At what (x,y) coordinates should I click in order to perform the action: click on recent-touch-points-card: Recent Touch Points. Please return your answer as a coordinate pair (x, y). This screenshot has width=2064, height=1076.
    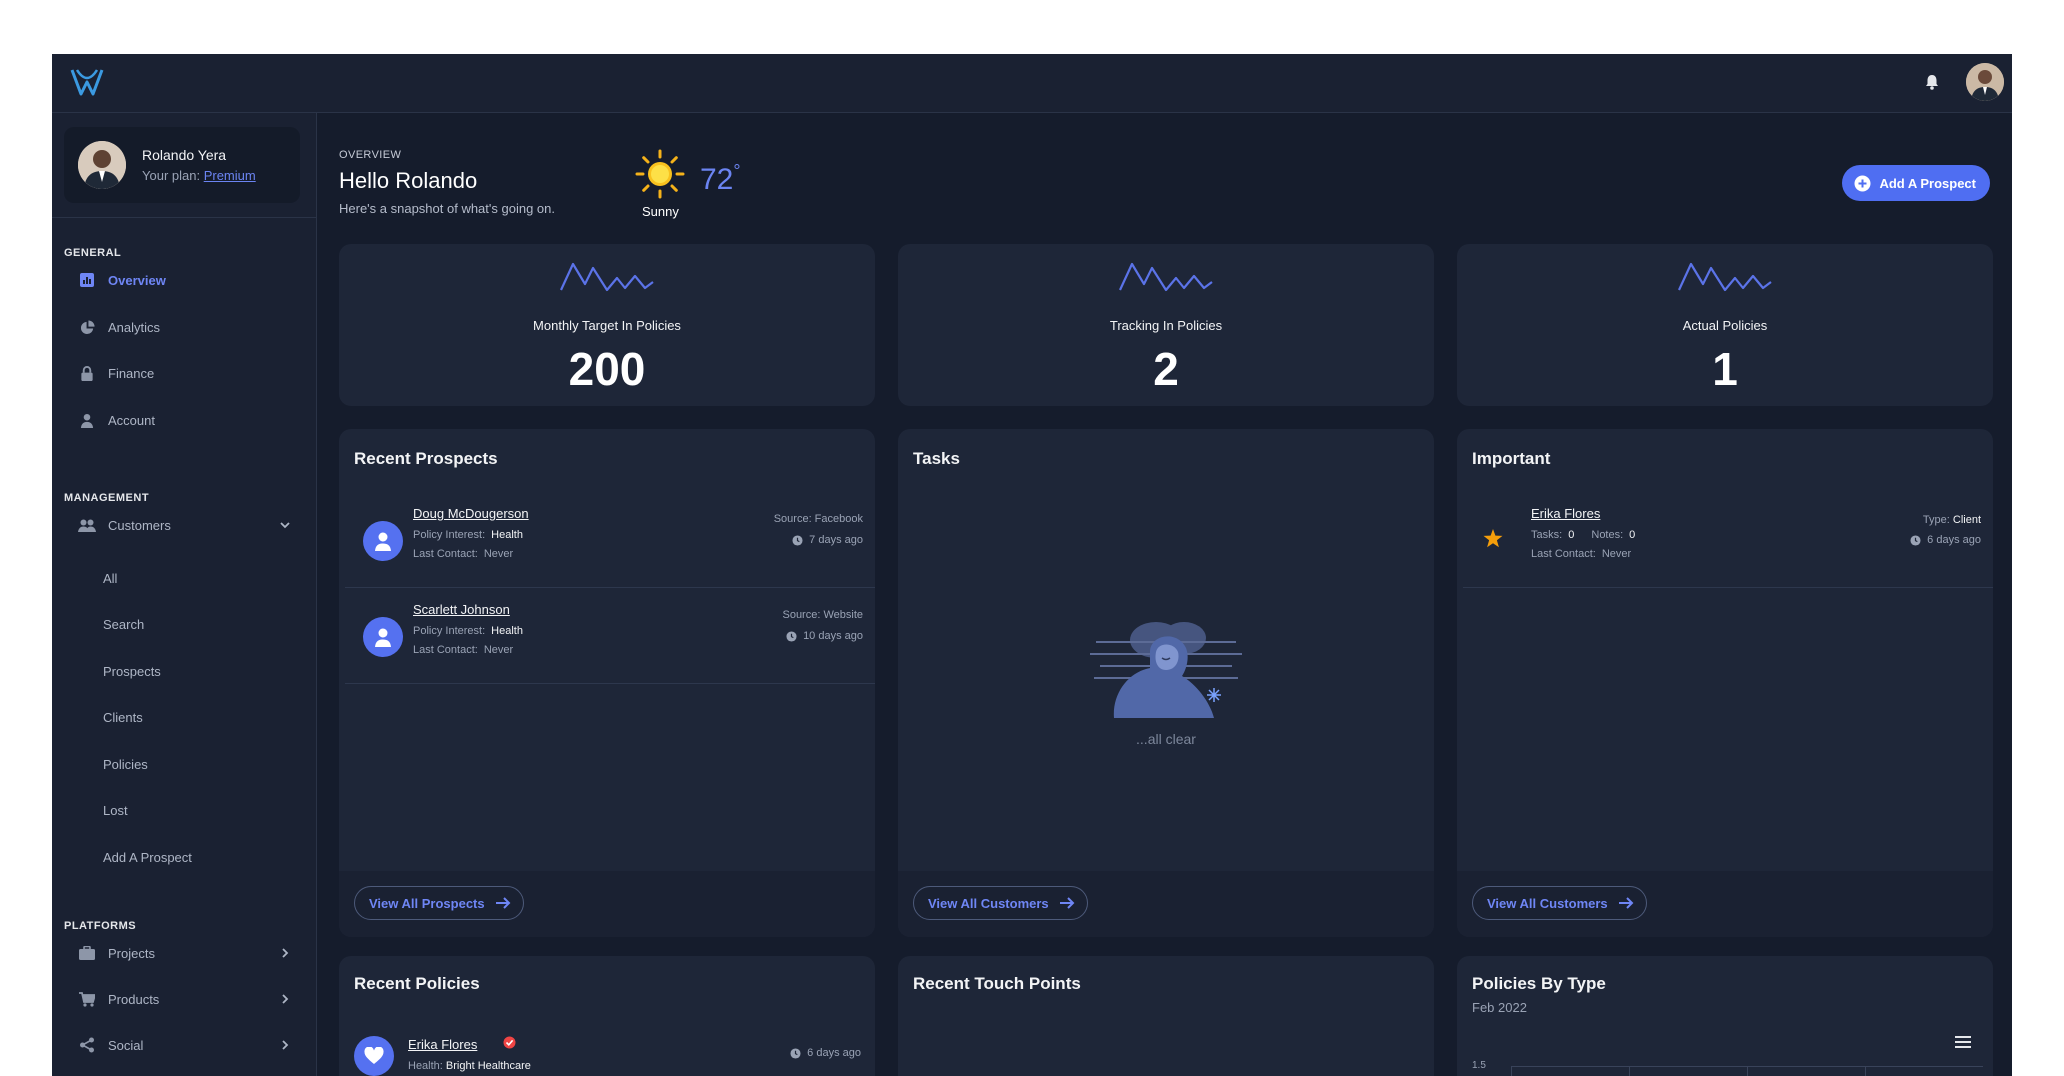
    Looking at the image, I should click on (1166, 1016).